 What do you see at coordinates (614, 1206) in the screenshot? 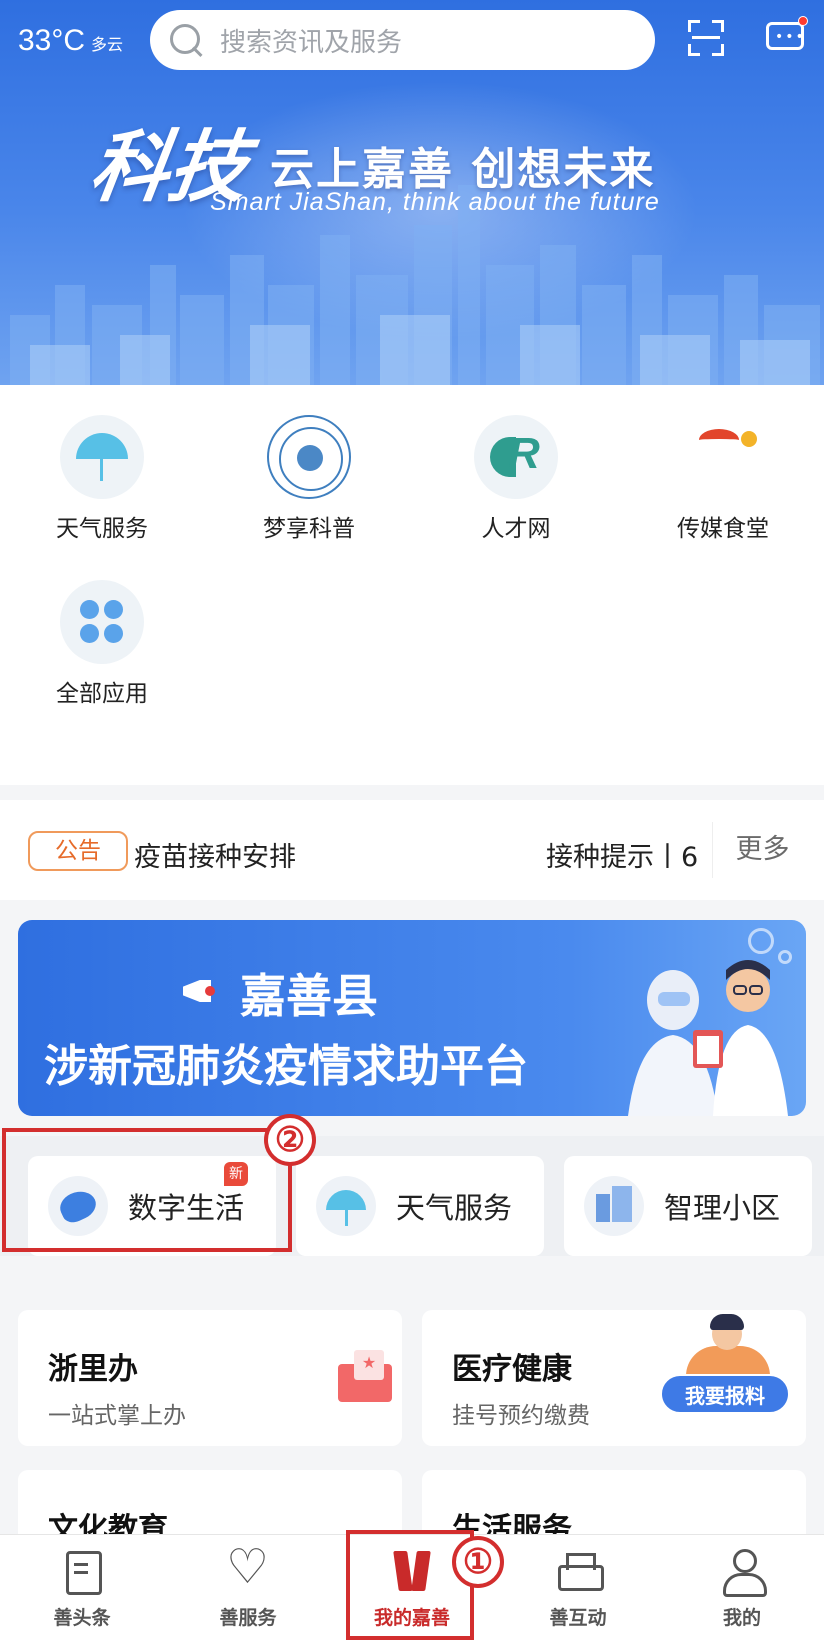
I see `community-icon` at bounding box center [614, 1206].